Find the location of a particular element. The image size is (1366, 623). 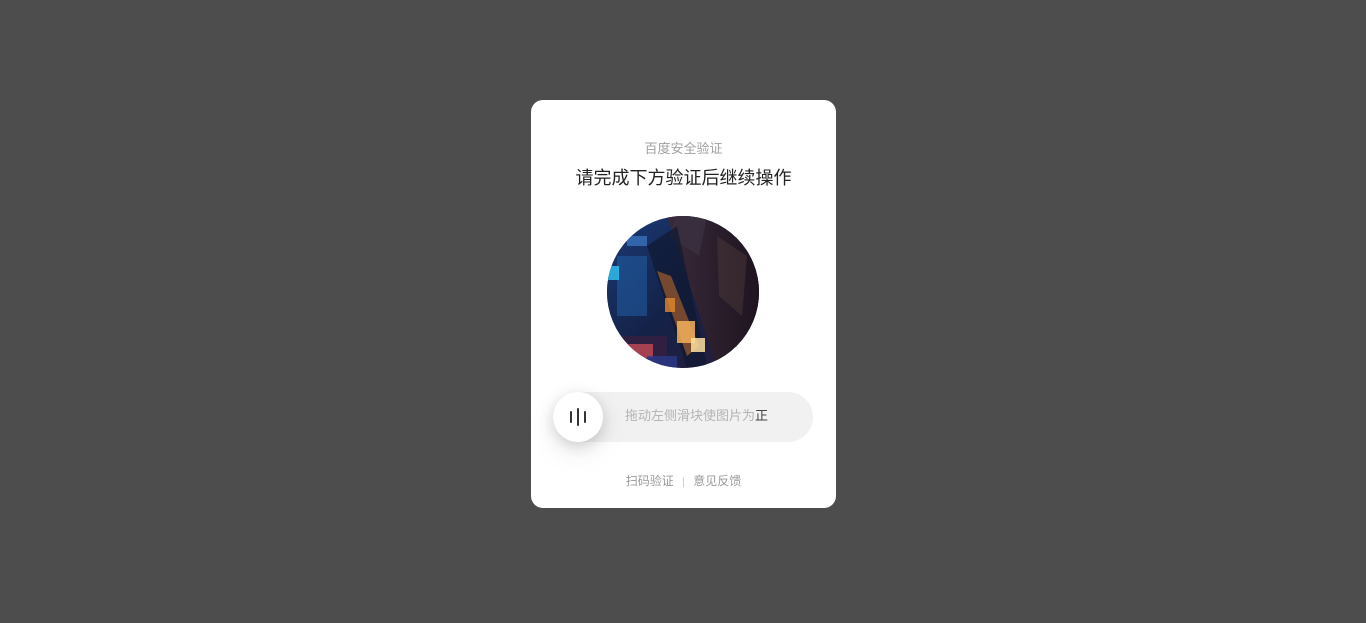

slider-handle is located at coordinates (578, 417).